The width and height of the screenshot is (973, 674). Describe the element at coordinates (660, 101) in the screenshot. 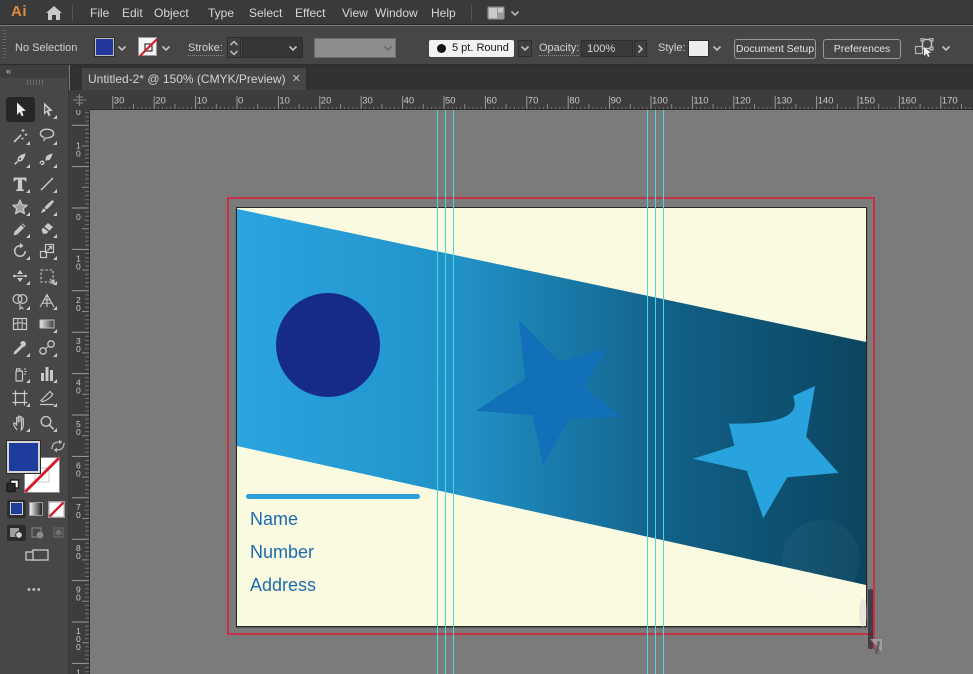

I see `svg-text: 100` at that location.